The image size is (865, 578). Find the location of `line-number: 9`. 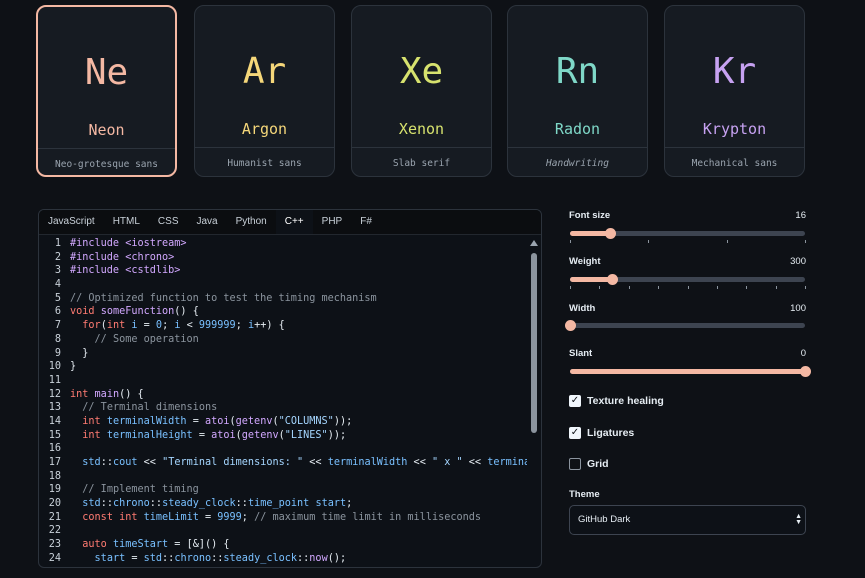

line-number: 9 is located at coordinates (57, 353).